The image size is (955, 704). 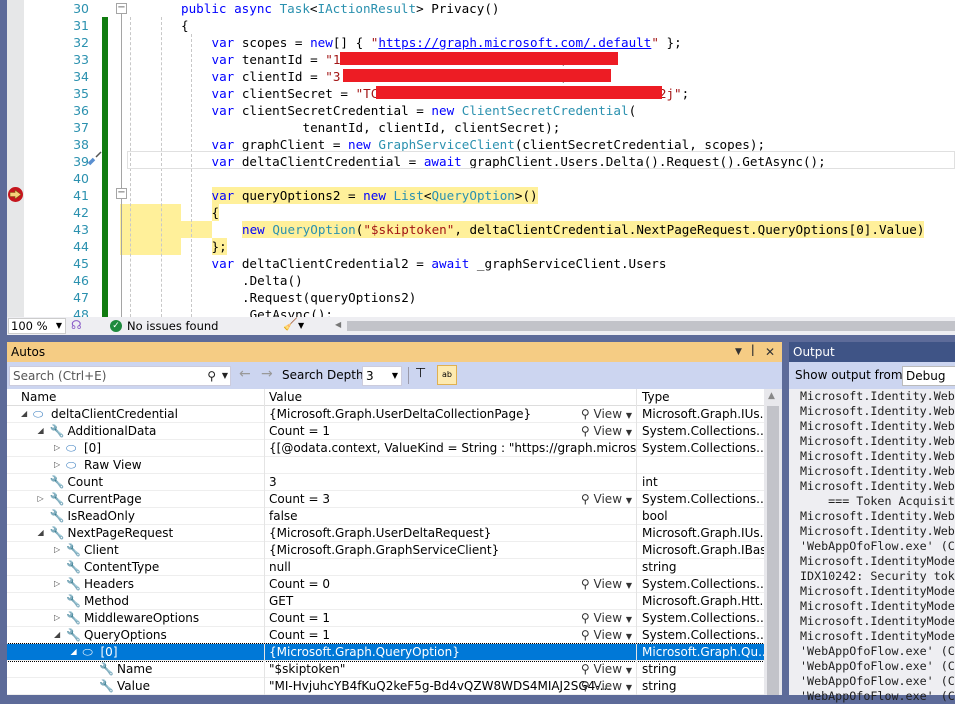 I want to click on search-forward-arrow-icon: →, so click(x=267, y=374).